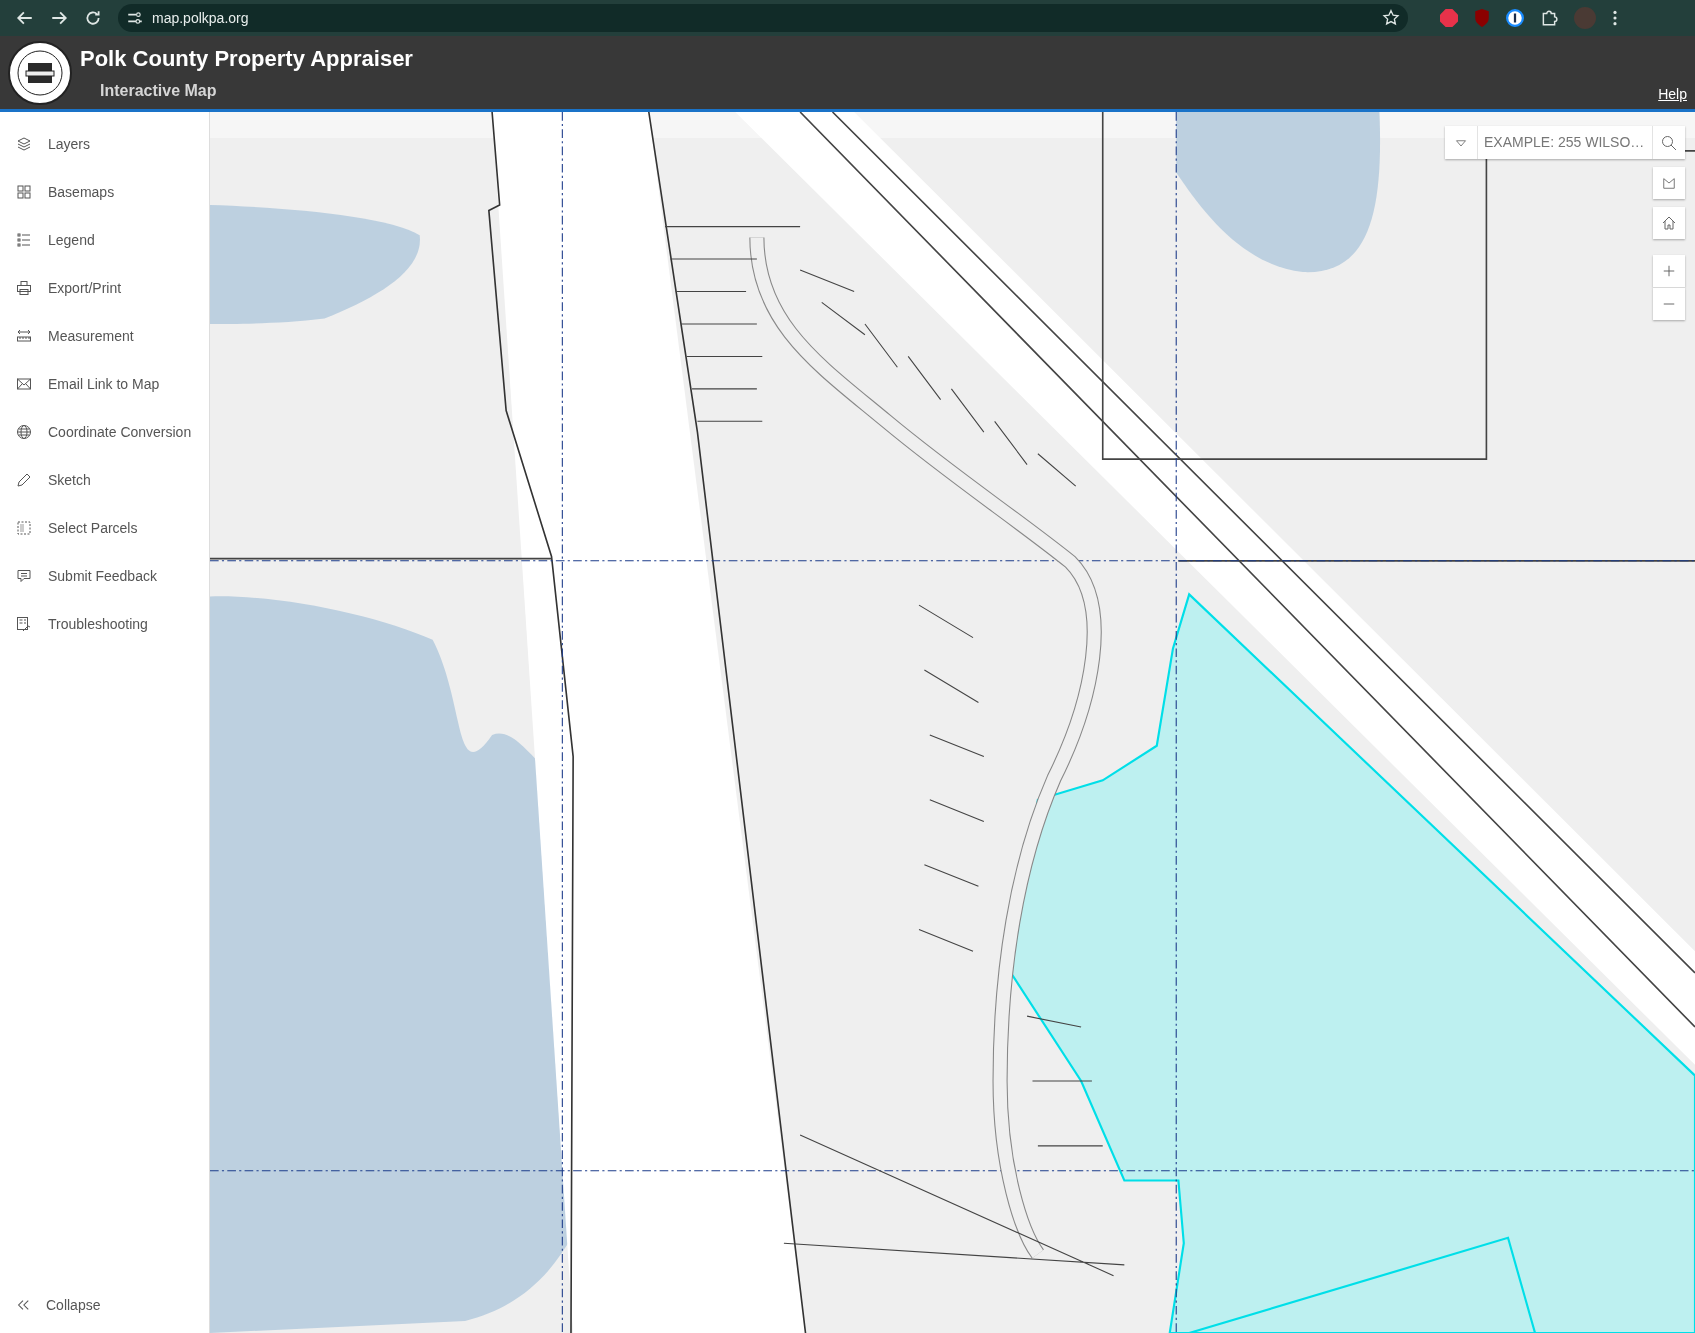  I want to click on sidebar-item: Troubleshooting, so click(104, 624).